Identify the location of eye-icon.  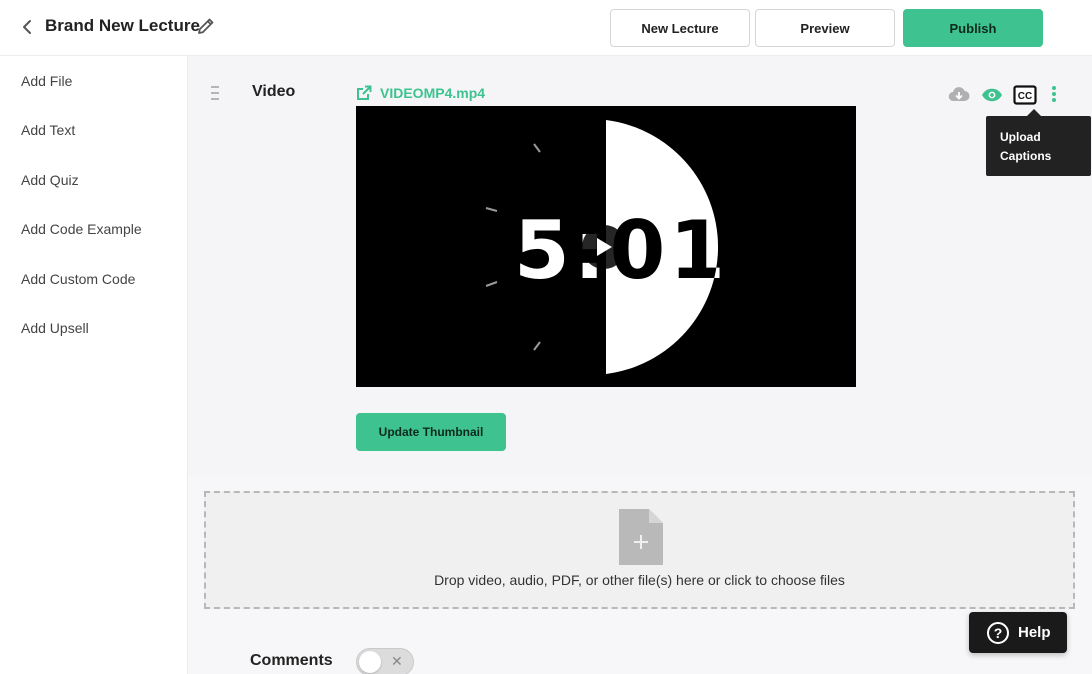
(992, 95).